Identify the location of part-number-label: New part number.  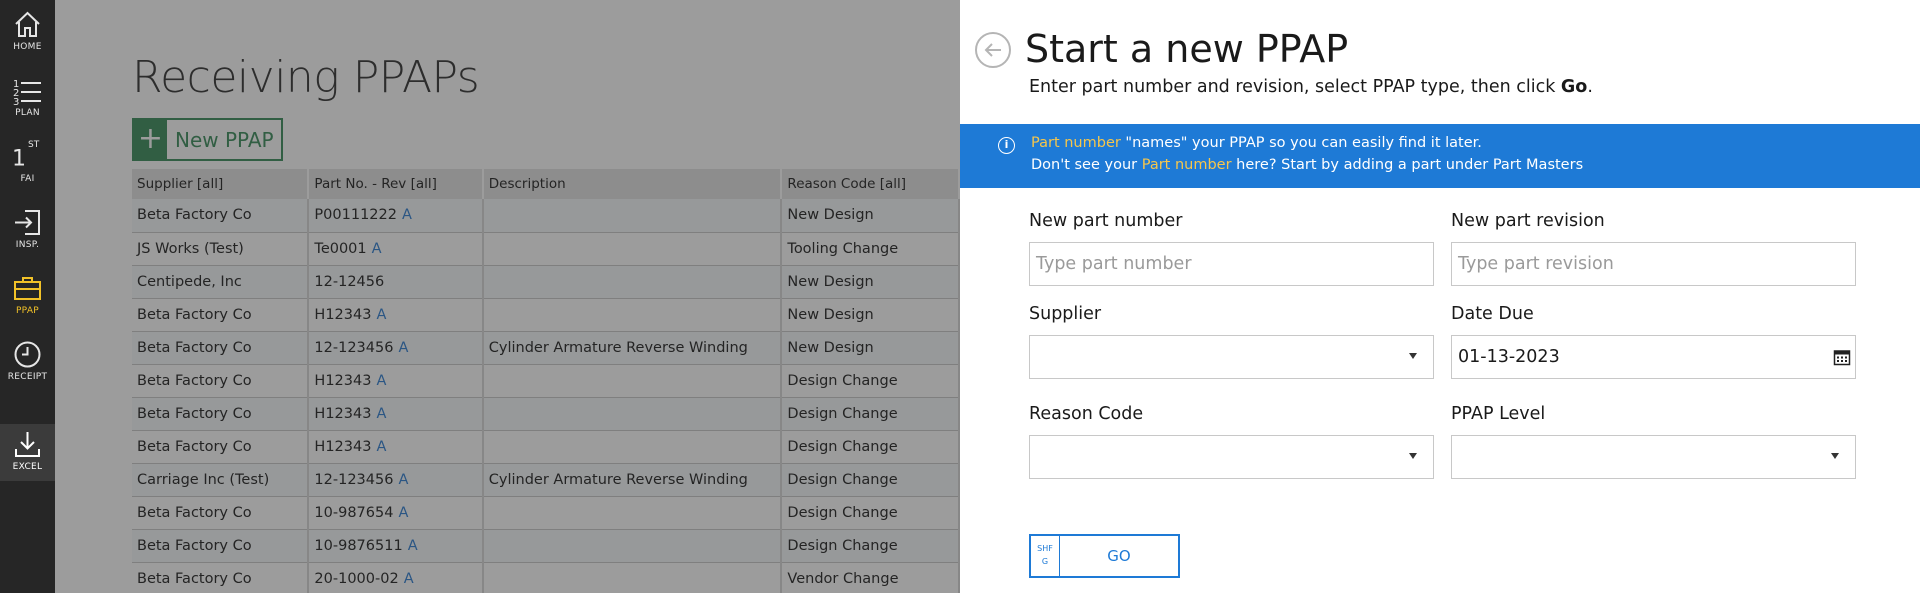
(1106, 221).